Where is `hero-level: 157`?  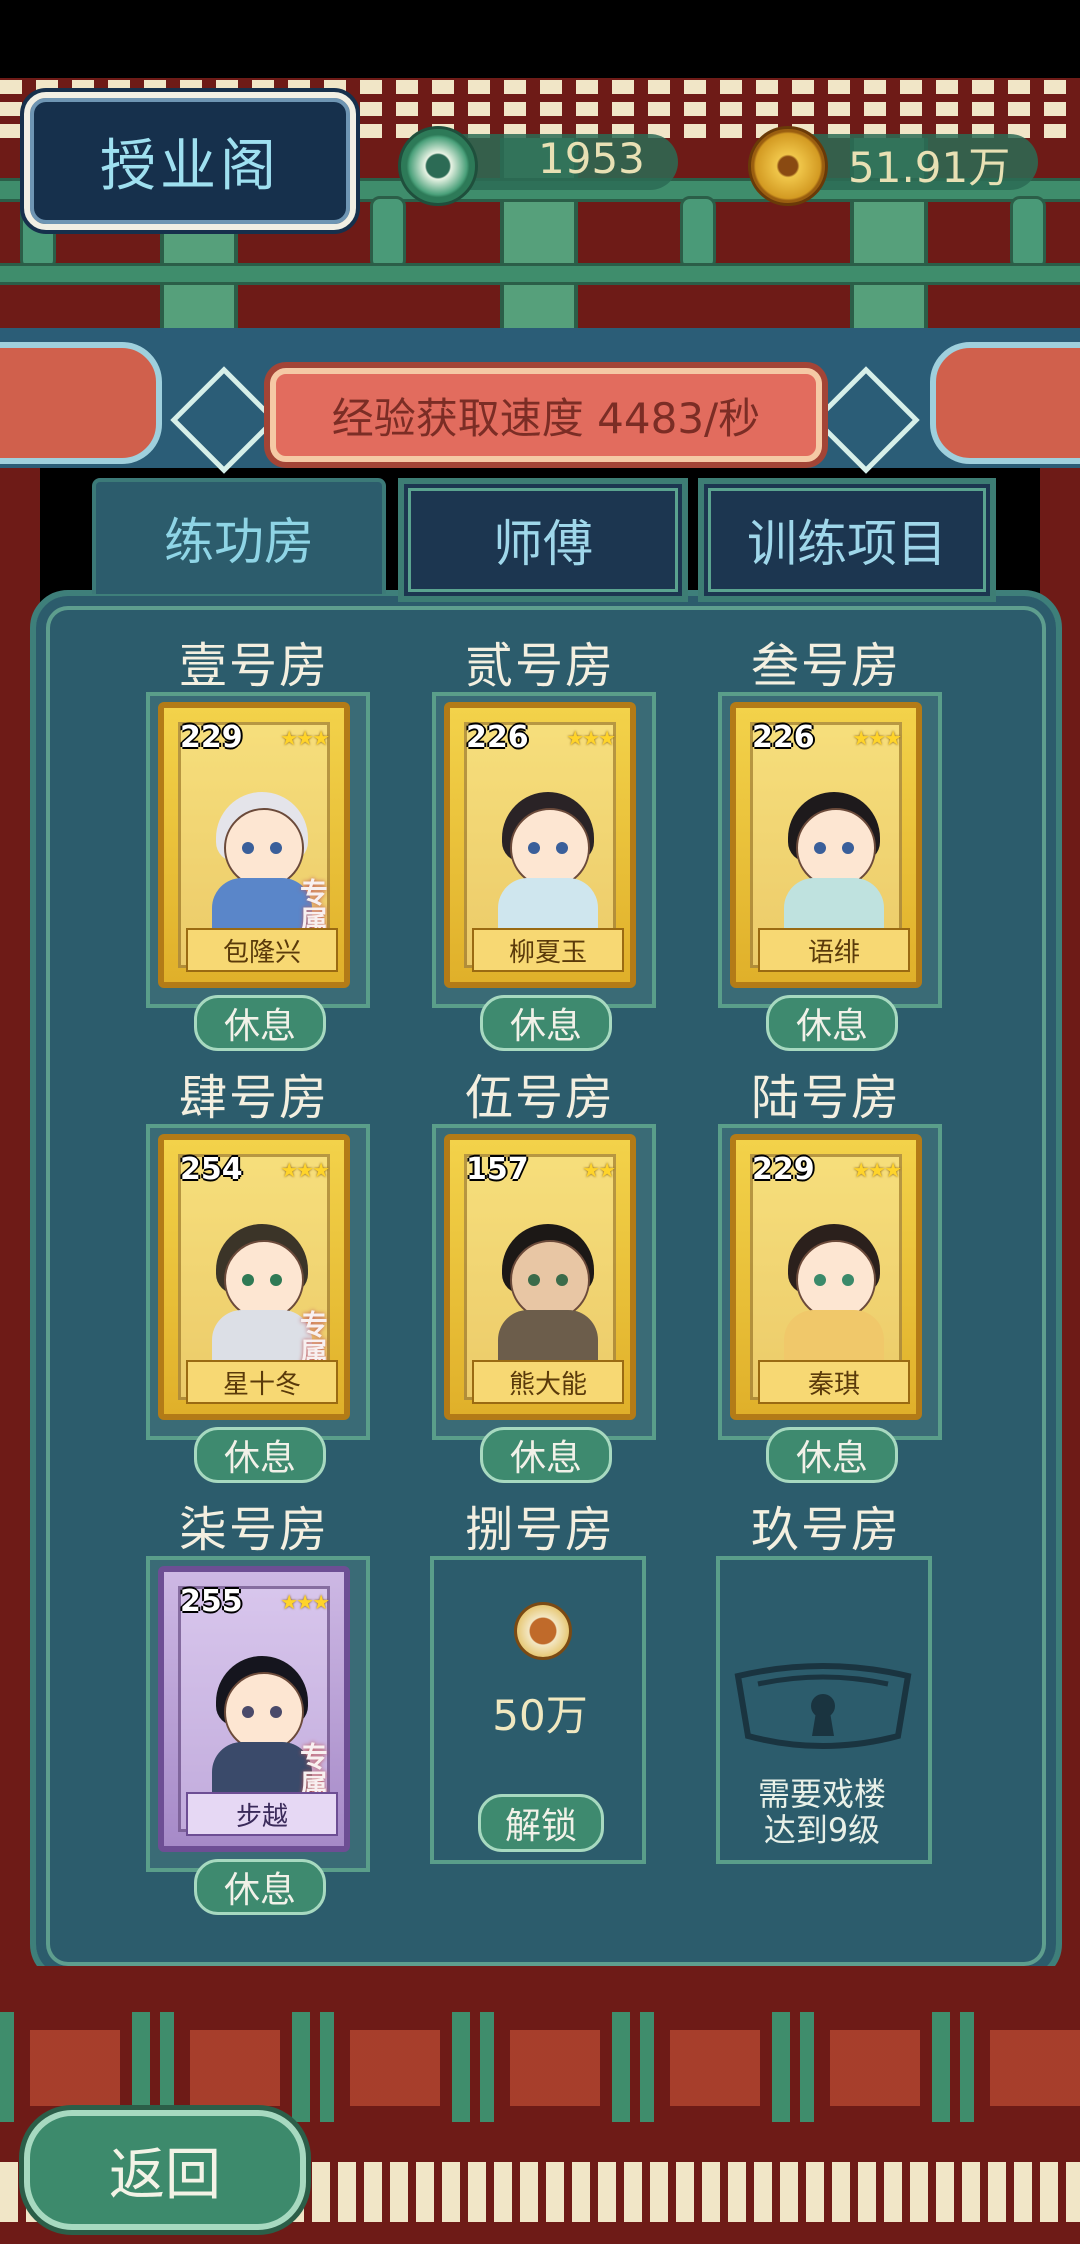 hero-level: 157 is located at coordinates (497, 1169).